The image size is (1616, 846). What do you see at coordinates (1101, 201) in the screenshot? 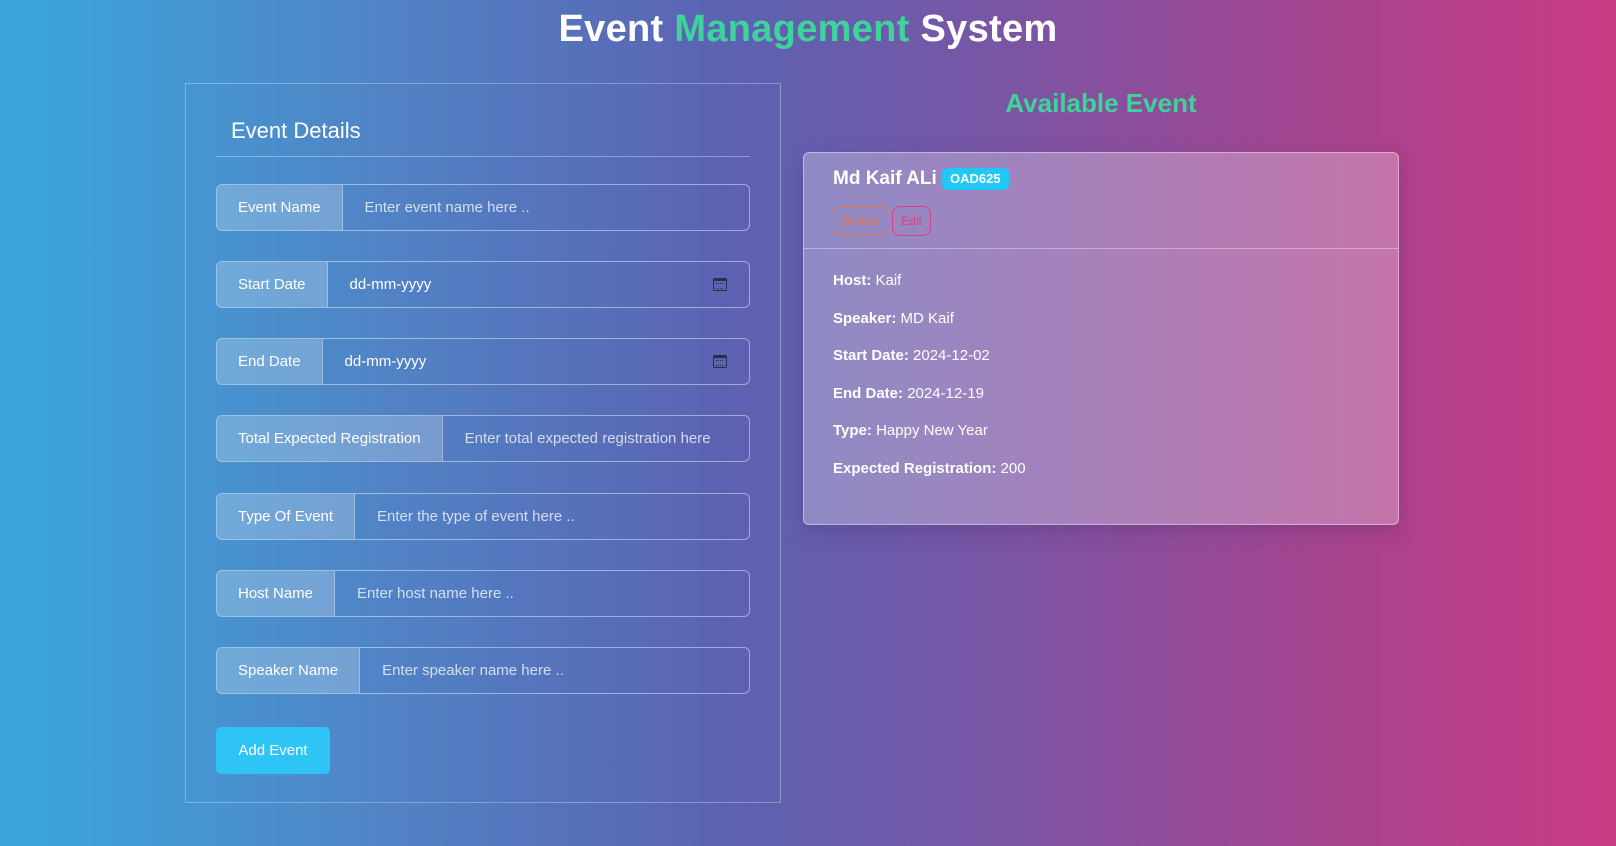
I see `event-card-header: Md Kaif ALi OAD625 Delete Edit` at bounding box center [1101, 201].